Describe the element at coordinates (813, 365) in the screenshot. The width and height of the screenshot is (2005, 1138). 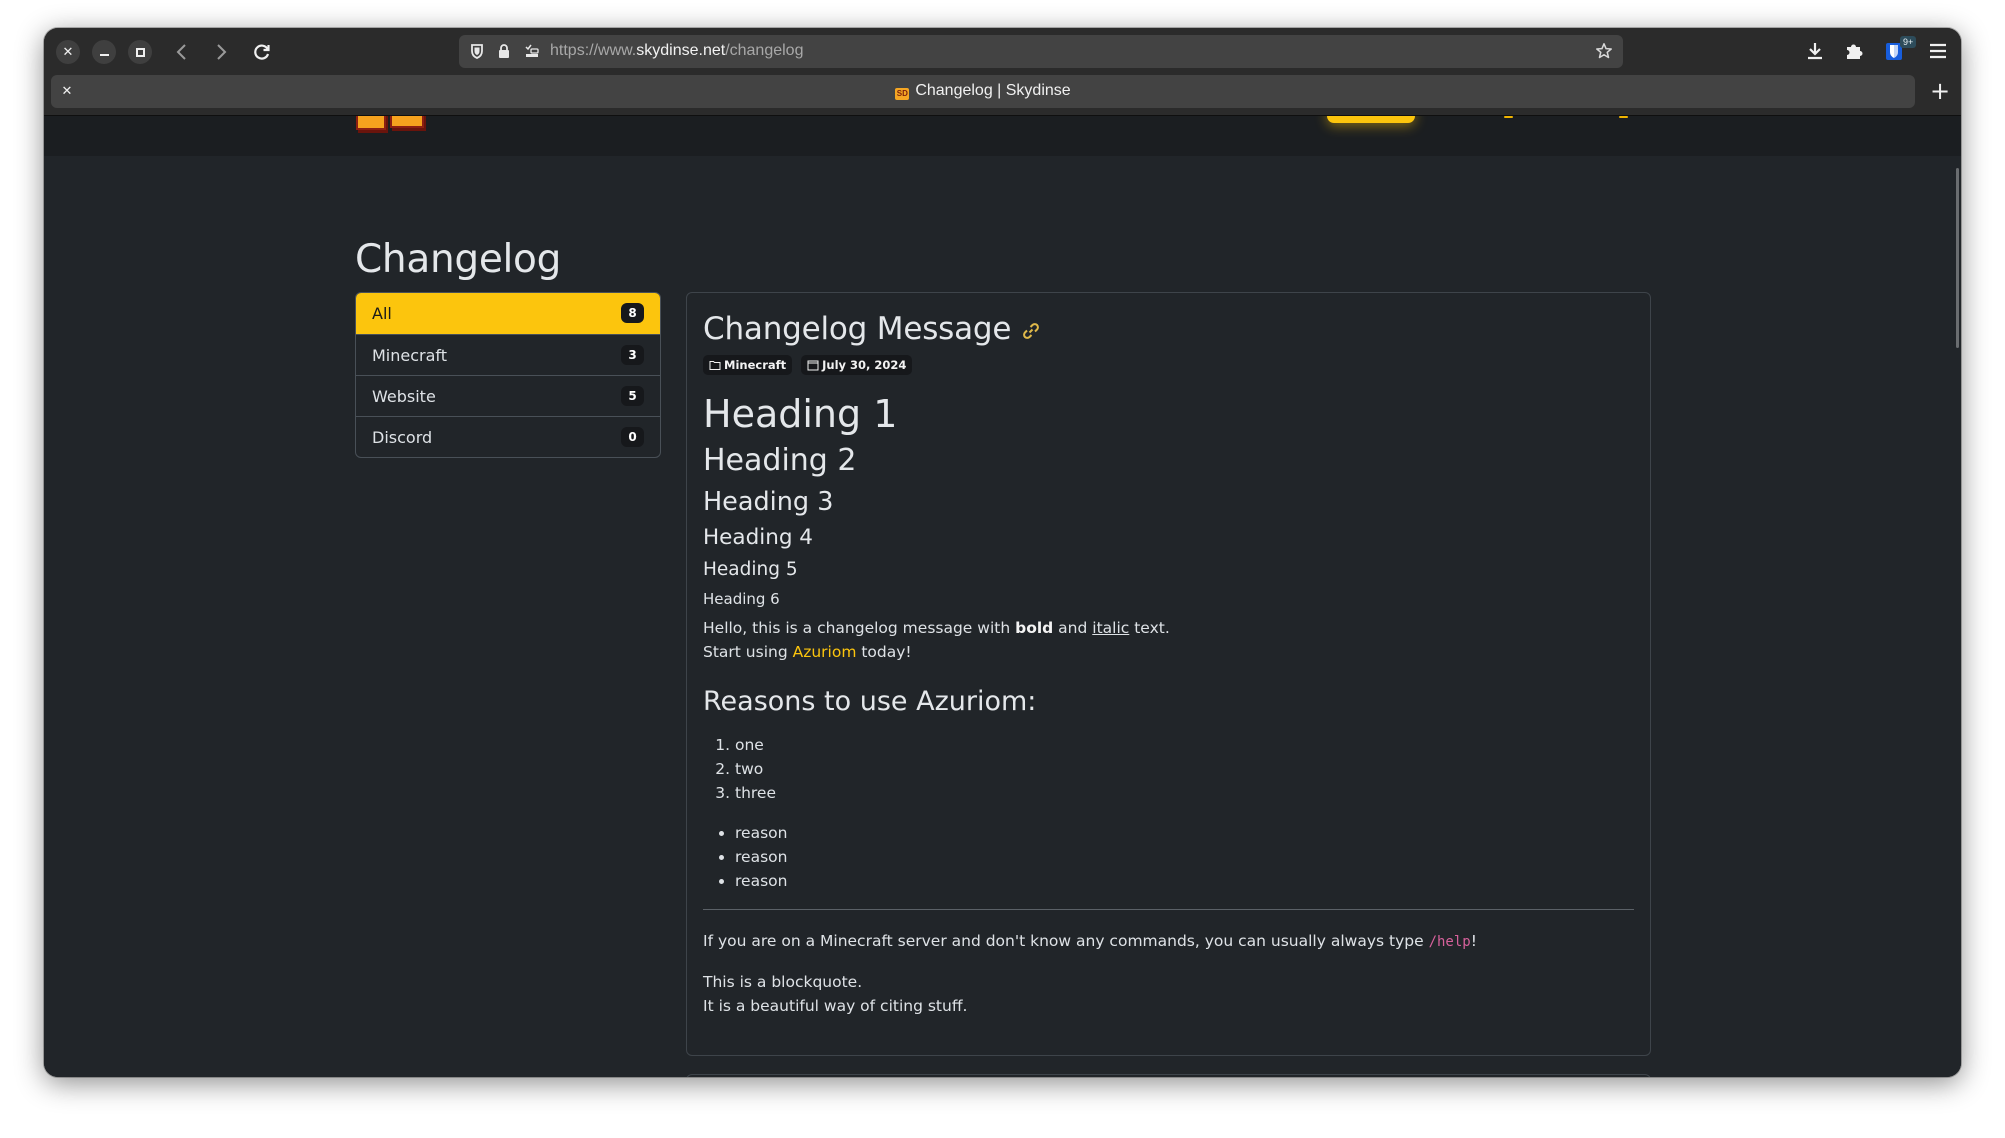
I see `calendar-icon` at that location.